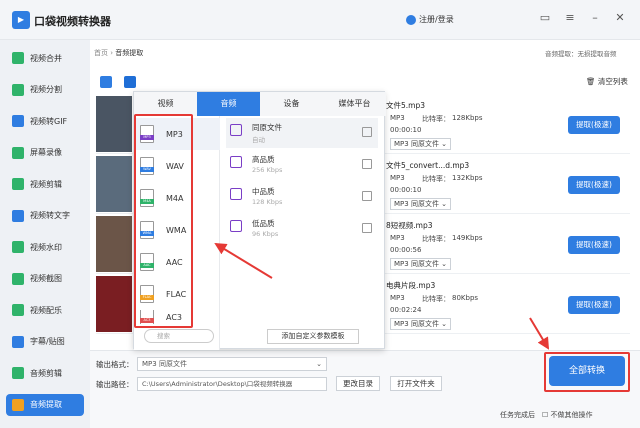  I want to click on sidebar-item-label: 视频分割, so click(46, 89).